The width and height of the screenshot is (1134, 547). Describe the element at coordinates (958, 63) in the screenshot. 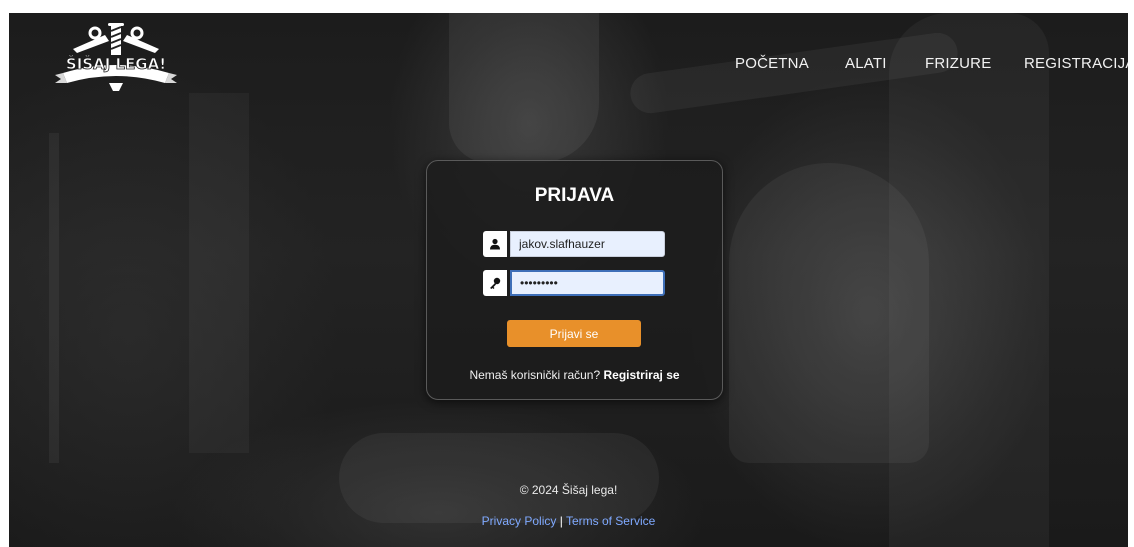

I see `nav-link-frizure: FRIZURE` at that location.